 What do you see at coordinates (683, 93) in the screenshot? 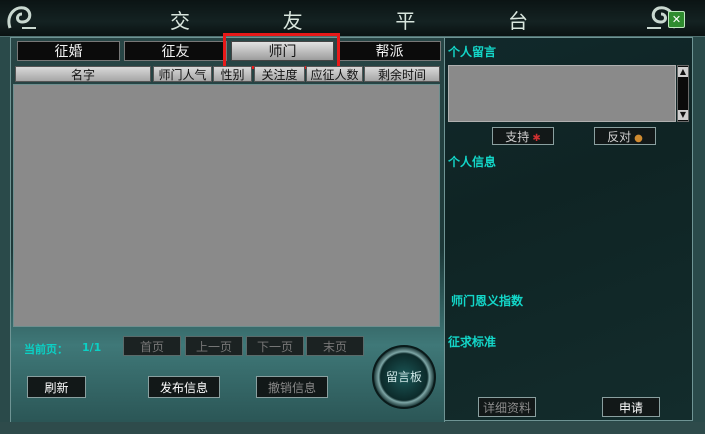
I see `message-scrollbar: ▲ ▼` at bounding box center [683, 93].